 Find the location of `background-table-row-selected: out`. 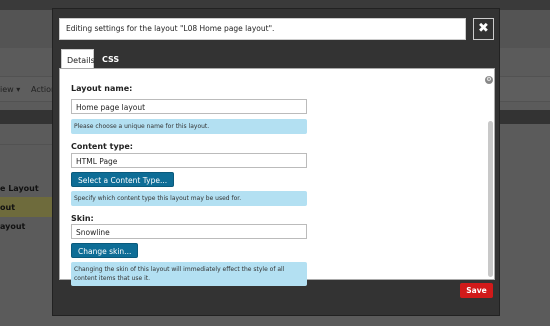

background-table-row-selected: out is located at coordinates (26, 207).